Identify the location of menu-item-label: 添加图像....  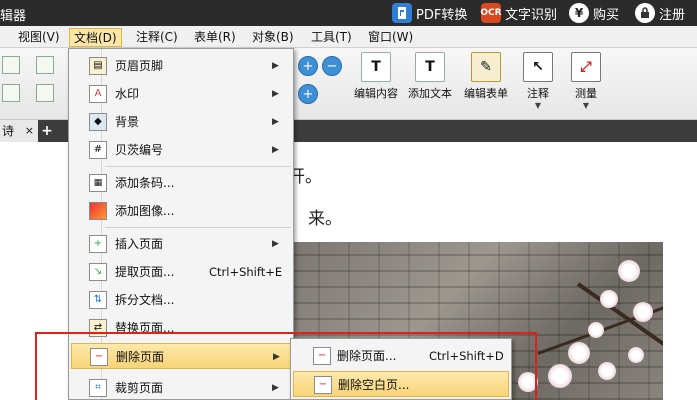
(145, 211).